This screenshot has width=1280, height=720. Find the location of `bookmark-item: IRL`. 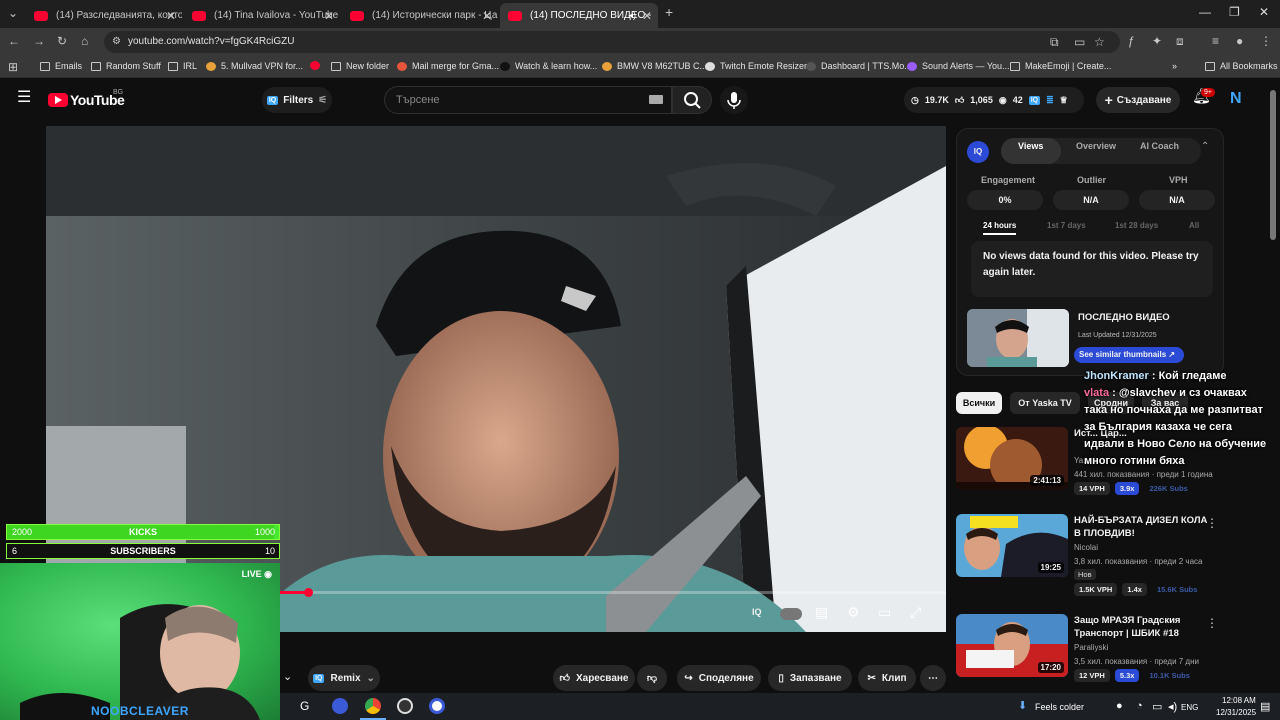

bookmark-item: IRL is located at coordinates (182, 66).